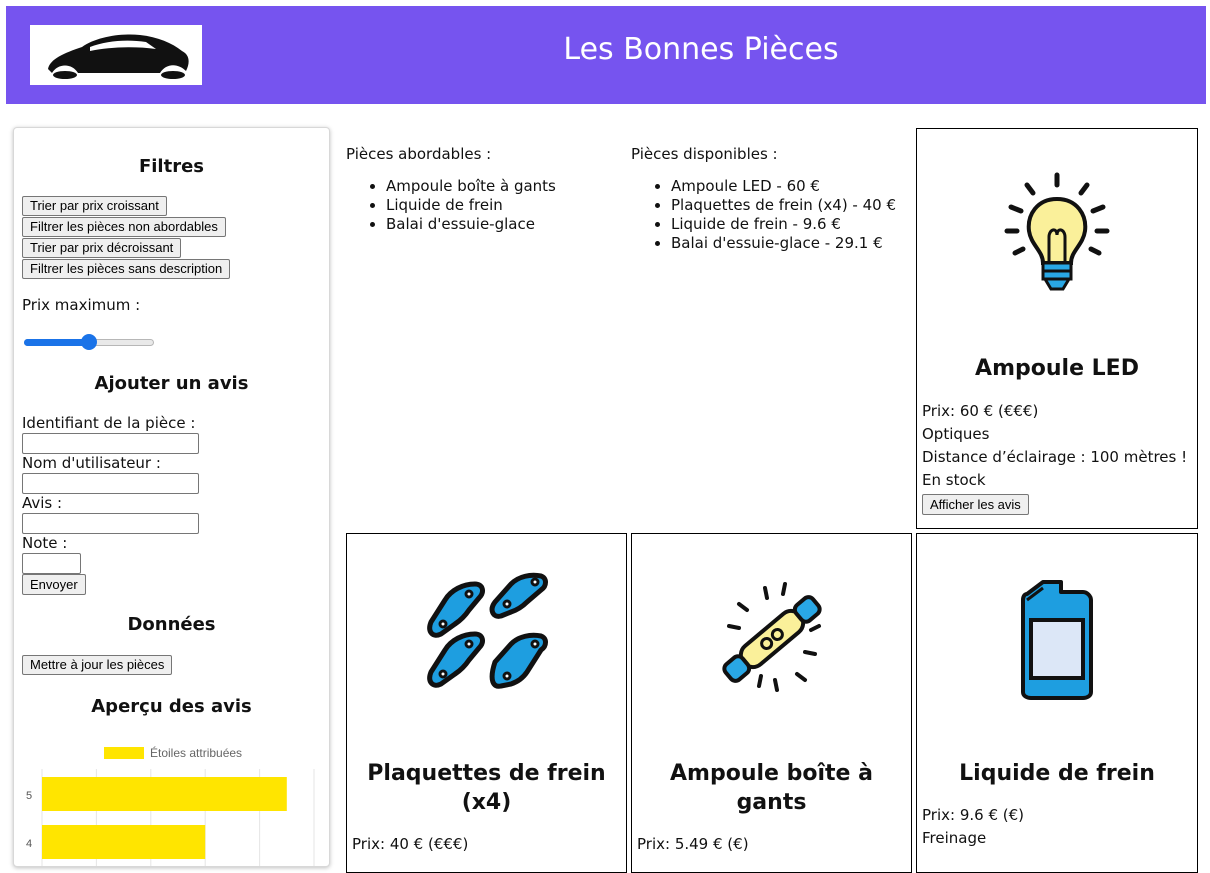 Image resolution: width=1210 pixels, height=873 pixels. Describe the element at coordinates (701, 49) in the screenshot. I see `site-title: Les Bonnes Pièces` at that location.